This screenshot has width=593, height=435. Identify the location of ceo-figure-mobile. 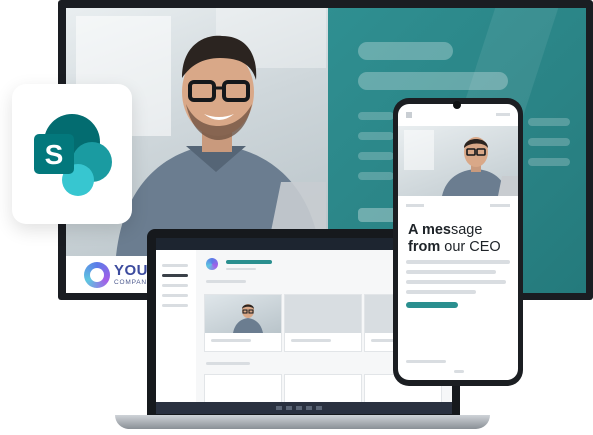
(480, 166).